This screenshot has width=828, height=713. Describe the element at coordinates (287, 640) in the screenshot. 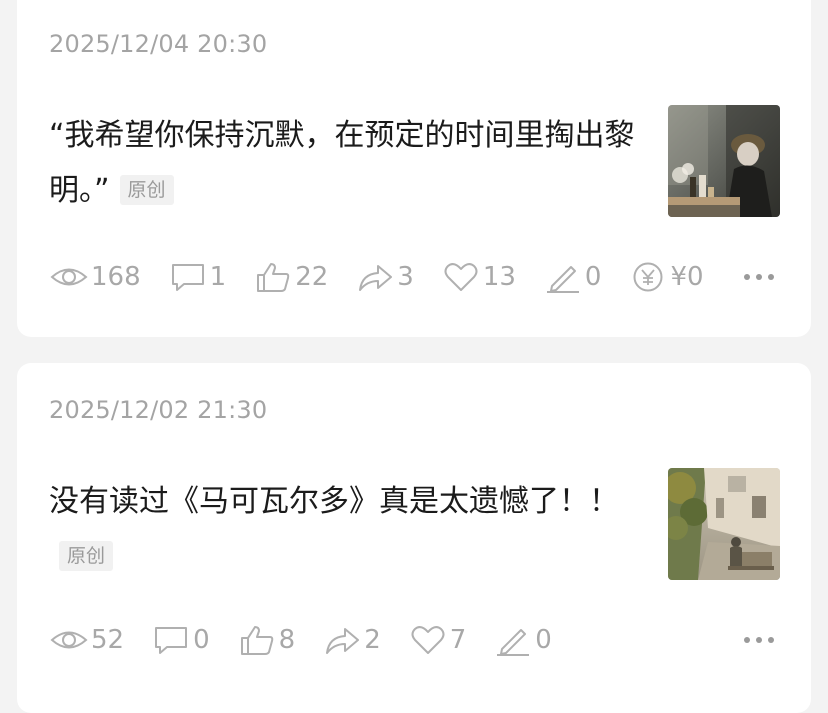

I see `likes-count: 8` at that location.